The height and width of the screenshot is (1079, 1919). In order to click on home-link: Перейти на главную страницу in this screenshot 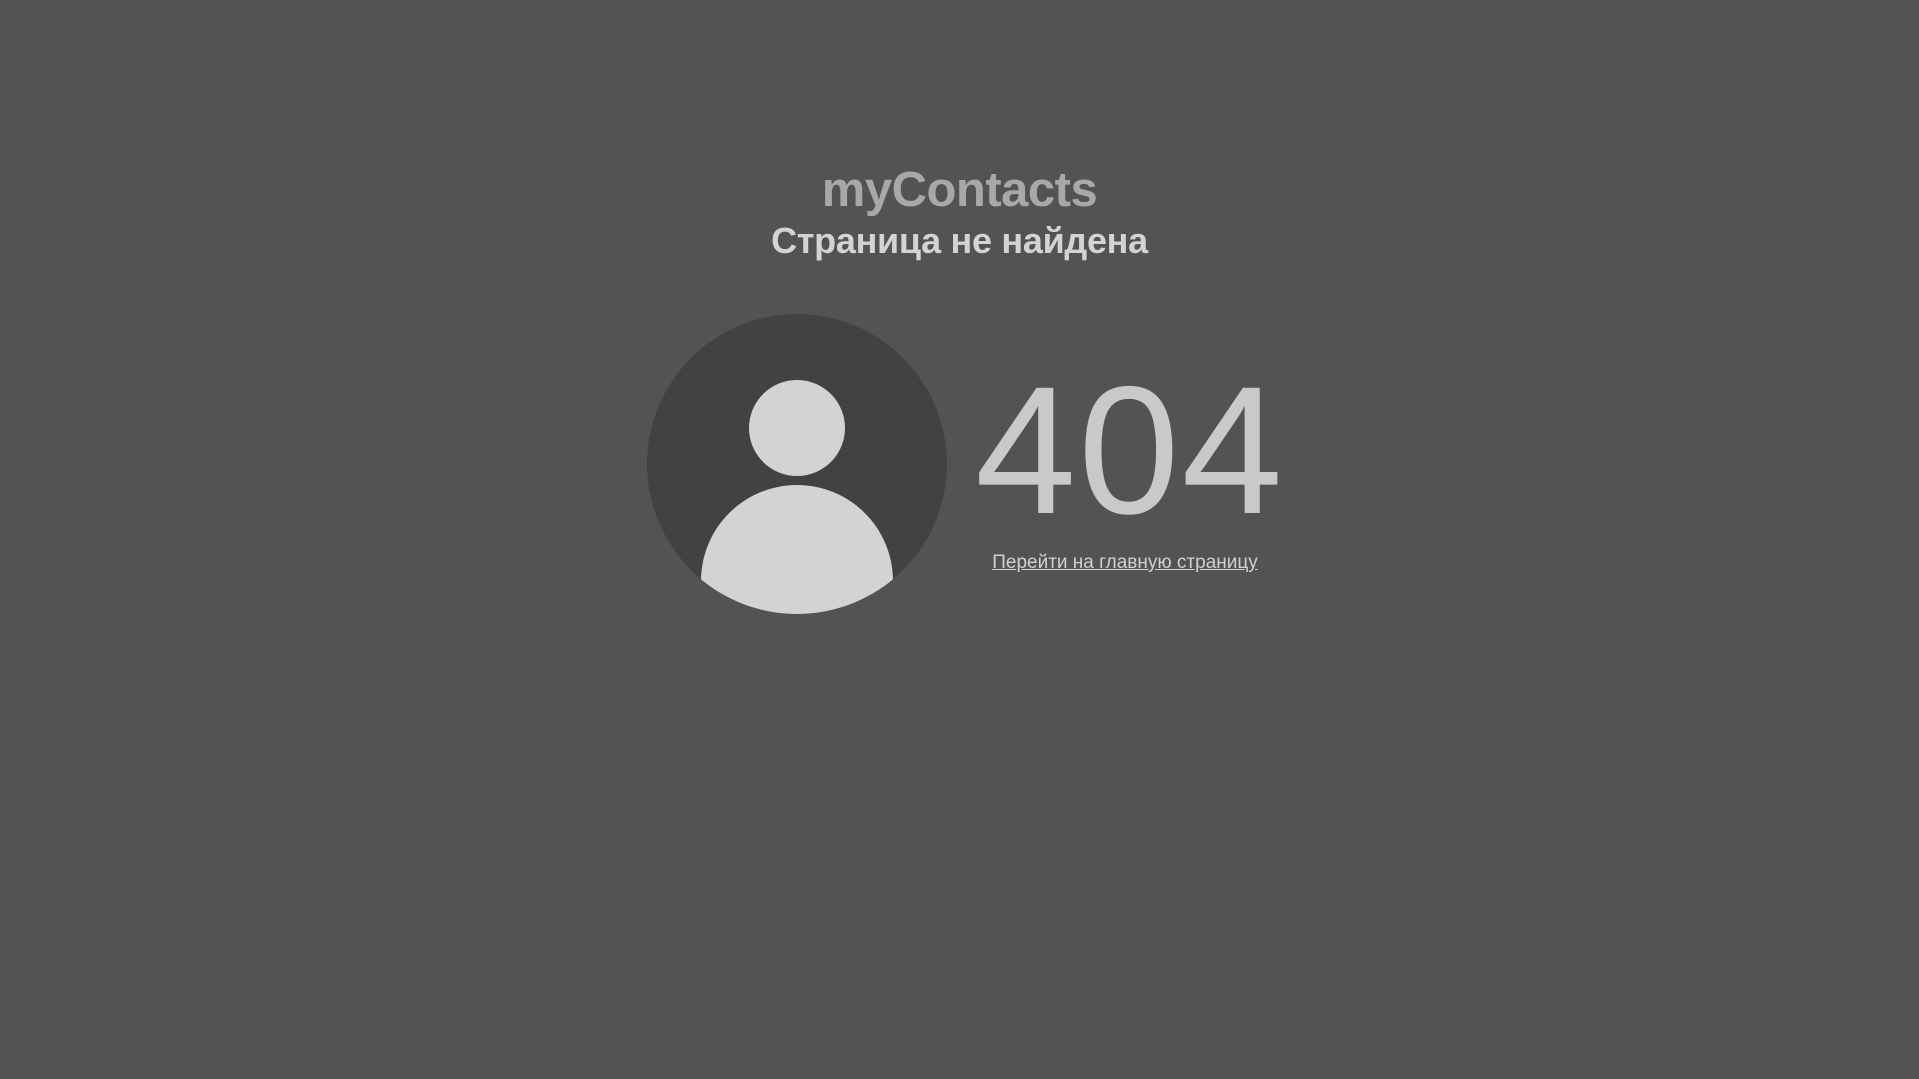, I will do `click(1125, 563)`.